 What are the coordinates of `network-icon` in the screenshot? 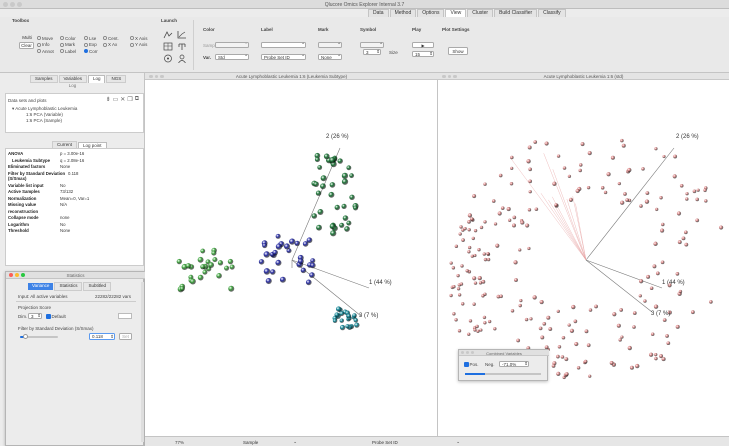 It's located at (168, 58).